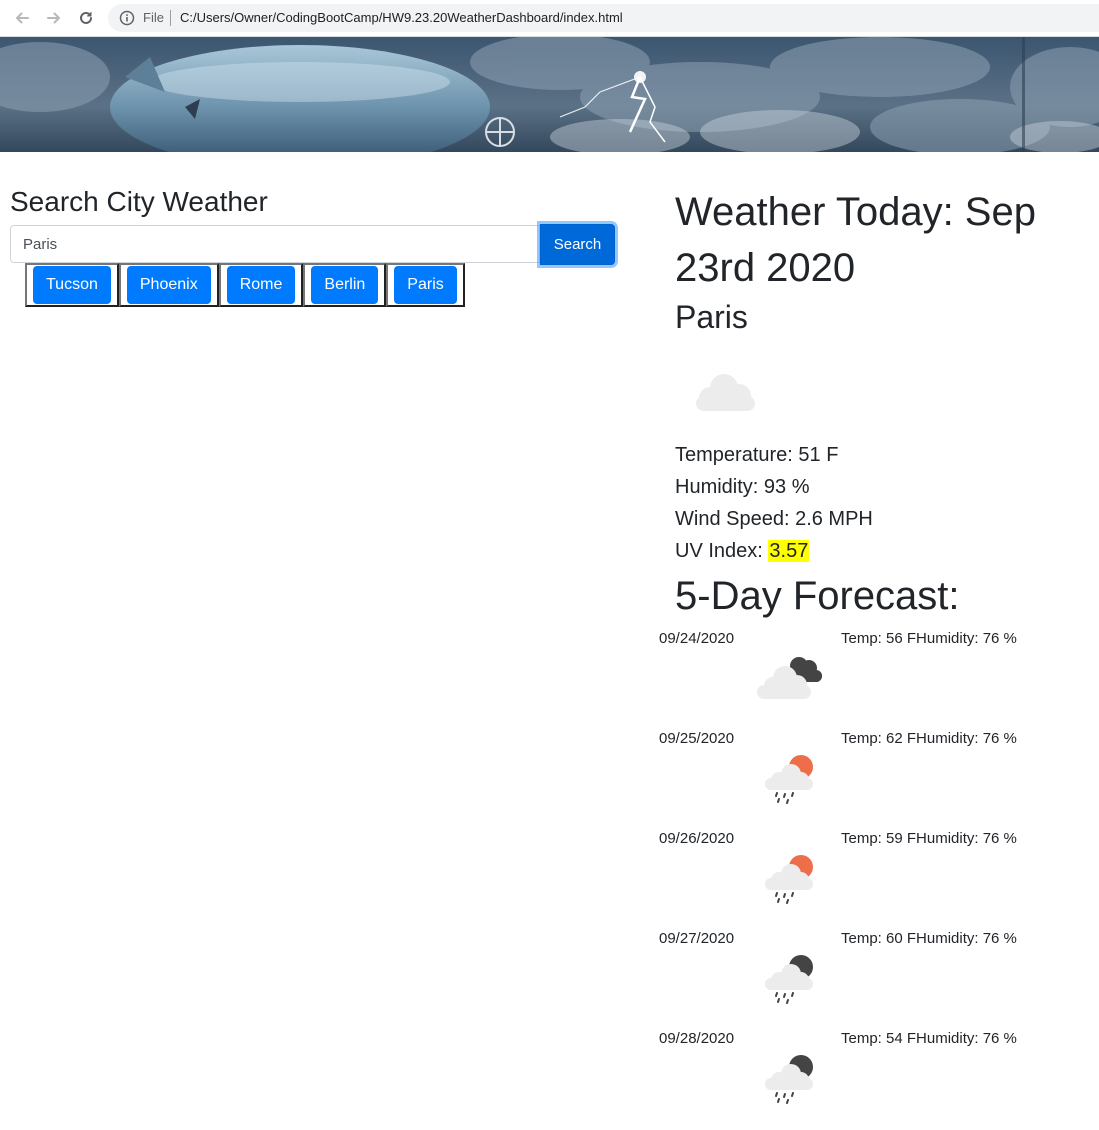  What do you see at coordinates (711, 317) in the screenshot?
I see `current-city-name: Paris` at bounding box center [711, 317].